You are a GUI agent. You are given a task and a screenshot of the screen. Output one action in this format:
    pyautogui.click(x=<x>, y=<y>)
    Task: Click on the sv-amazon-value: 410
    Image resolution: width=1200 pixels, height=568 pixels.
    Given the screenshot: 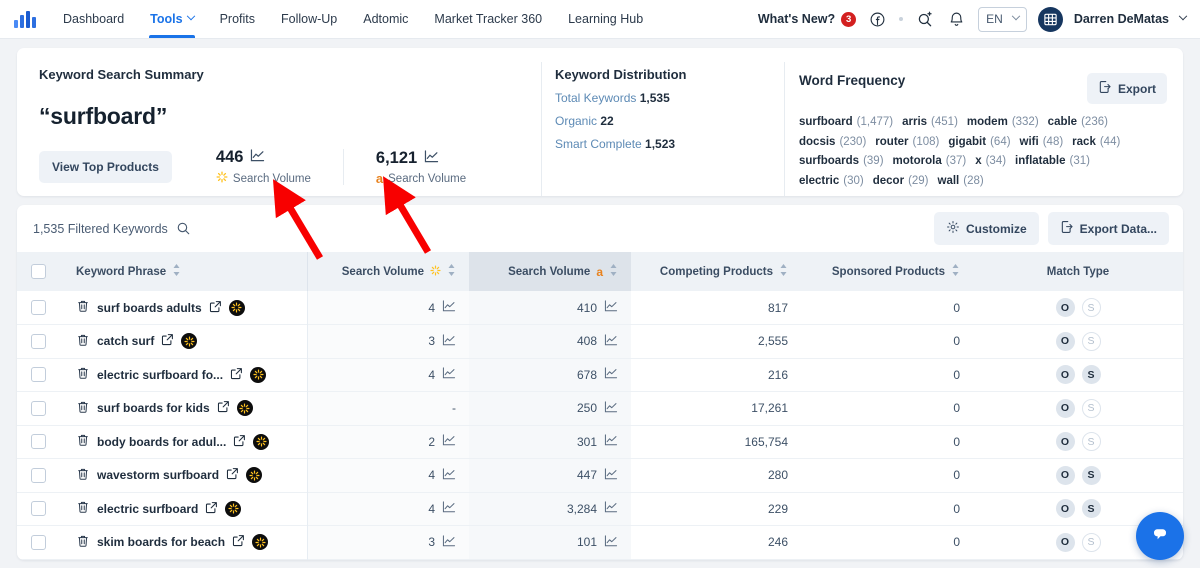 What is the action you would take?
    pyautogui.click(x=586, y=307)
    